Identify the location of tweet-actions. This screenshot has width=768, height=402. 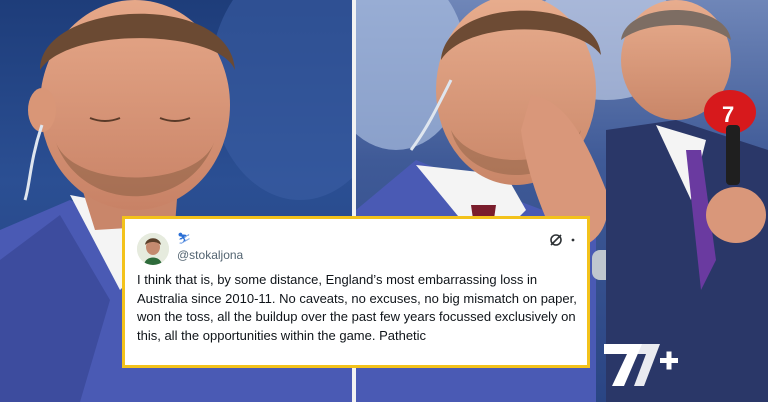
(562, 240).